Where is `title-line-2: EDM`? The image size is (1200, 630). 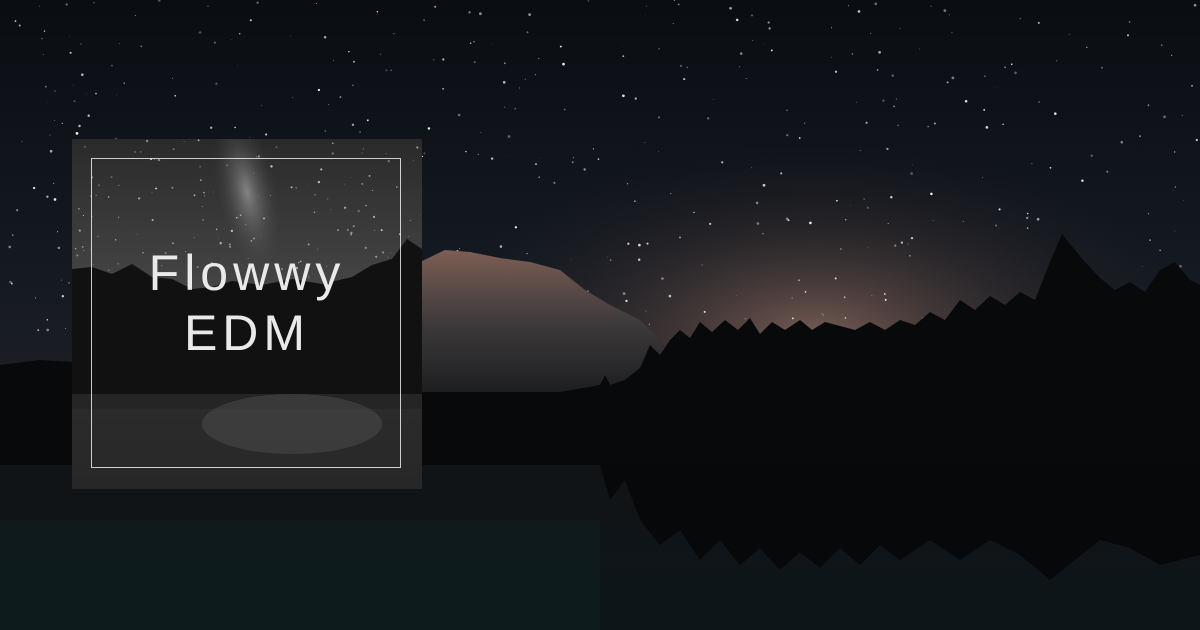 title-line-2: EDM is located at coordinates (247, 333).